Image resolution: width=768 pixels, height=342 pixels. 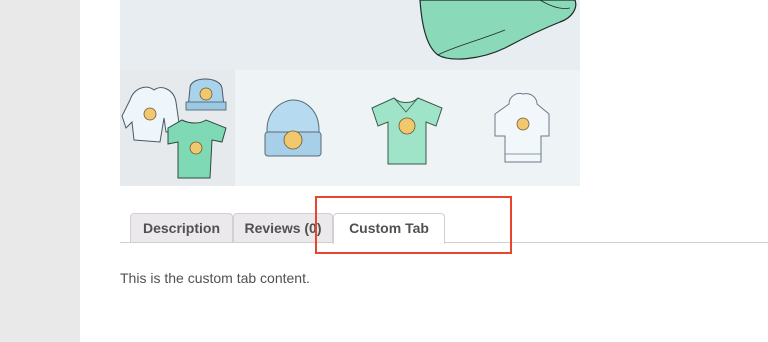 I want to click on left-gutter, so click(x=40, y=171).